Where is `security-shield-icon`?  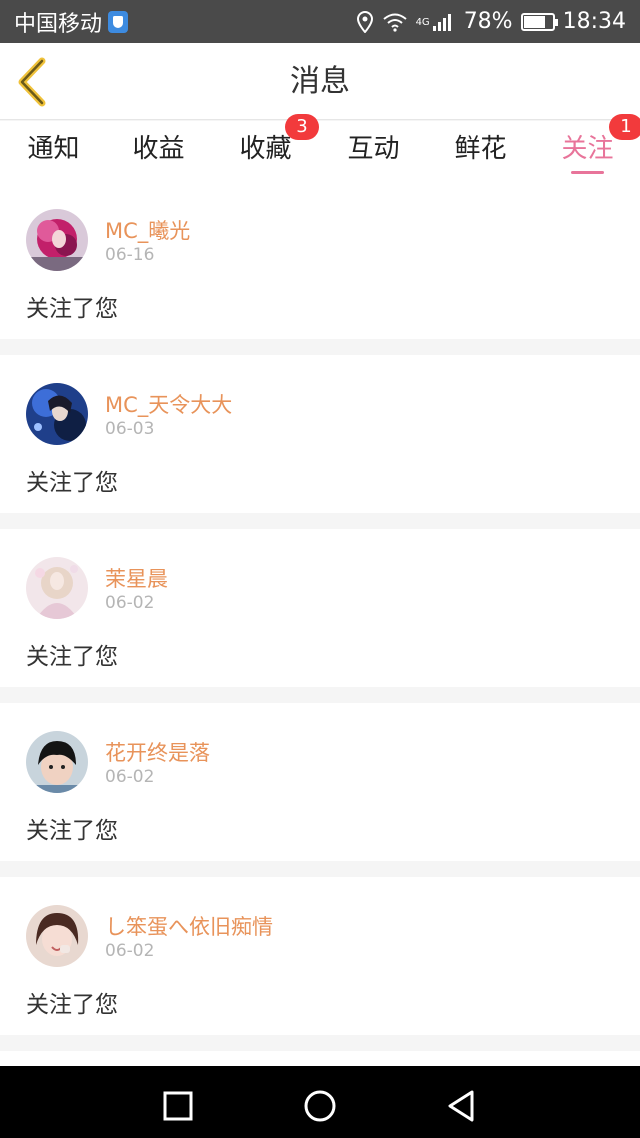
security-shield-icon is located at coordinates (118, 21).